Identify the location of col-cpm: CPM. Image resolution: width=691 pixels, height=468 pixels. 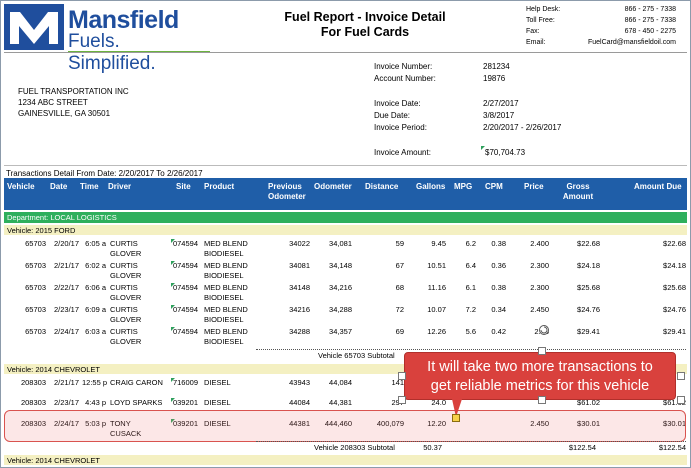
(494, 187).